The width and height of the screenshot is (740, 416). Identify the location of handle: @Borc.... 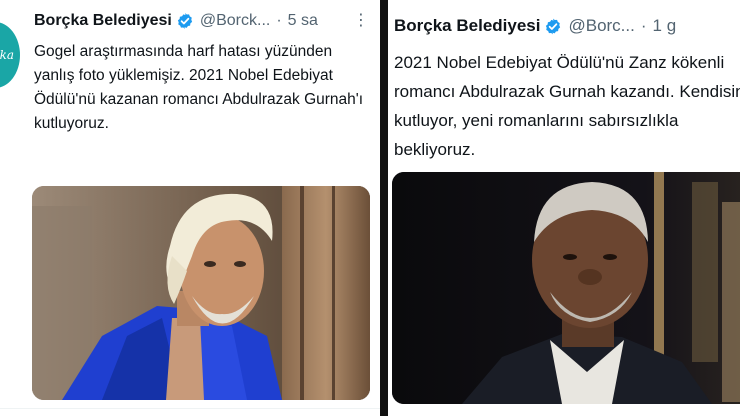
(601, 26).